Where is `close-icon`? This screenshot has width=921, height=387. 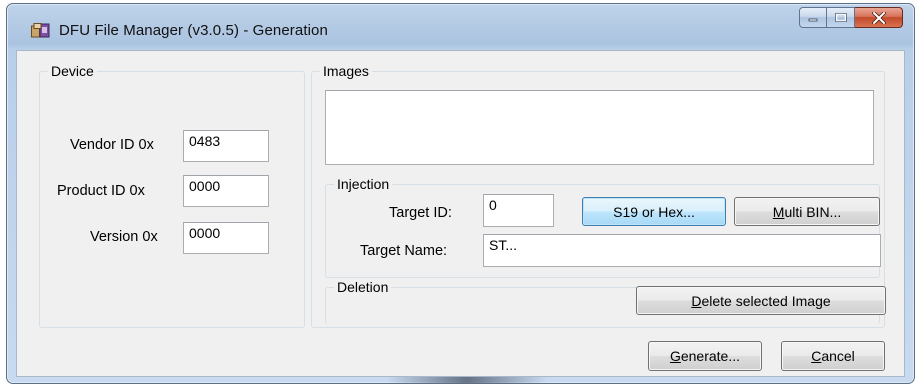
close-icon is located at coordinates (878, 17).